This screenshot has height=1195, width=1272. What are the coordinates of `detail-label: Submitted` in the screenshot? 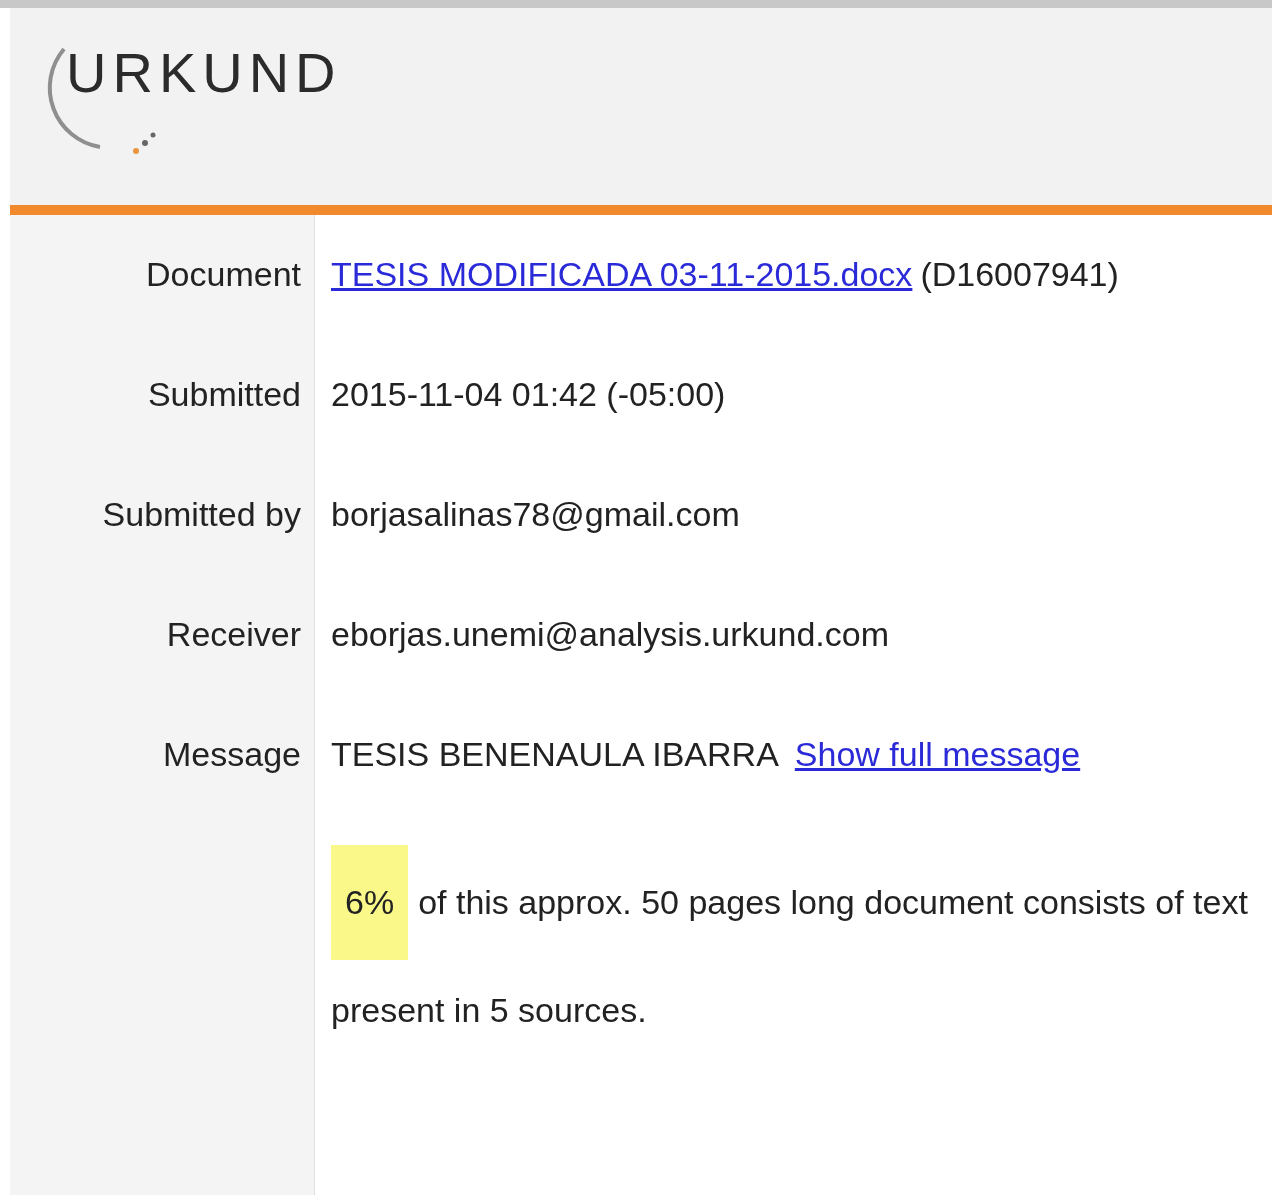 It's located at (224, 394).